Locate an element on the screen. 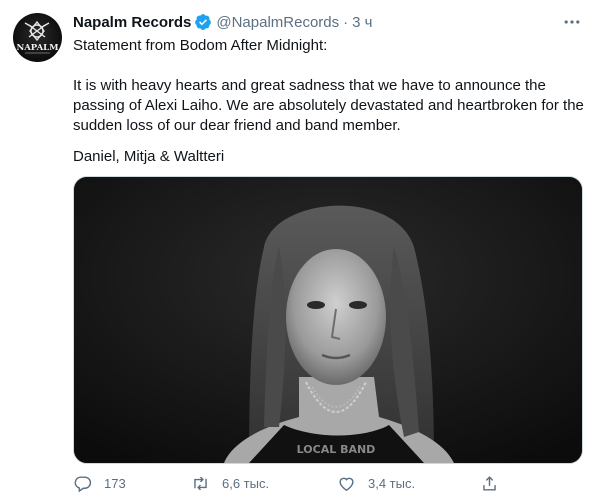 The image size is (591, 502). tweet-header: Napalm Records @NapalmRecords · 3 ч is located at coordinates (222, 22).